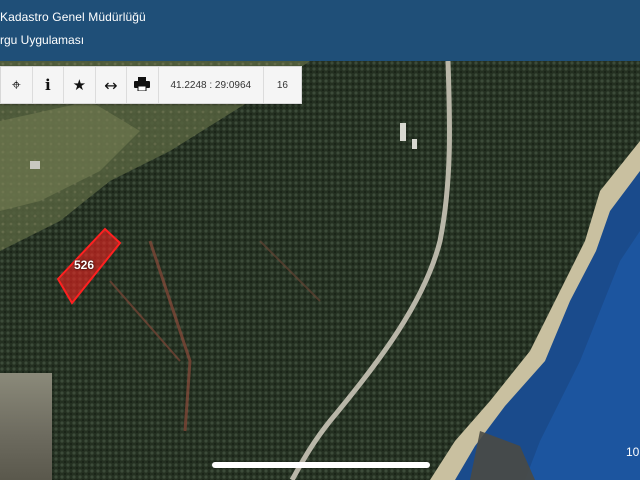 Image resolution: width=640 pixels, height=480 pixels. What do you see at coordinates (321, 465) in the screenshot?
I see `home-indicator` at bounding box center [321, 465].